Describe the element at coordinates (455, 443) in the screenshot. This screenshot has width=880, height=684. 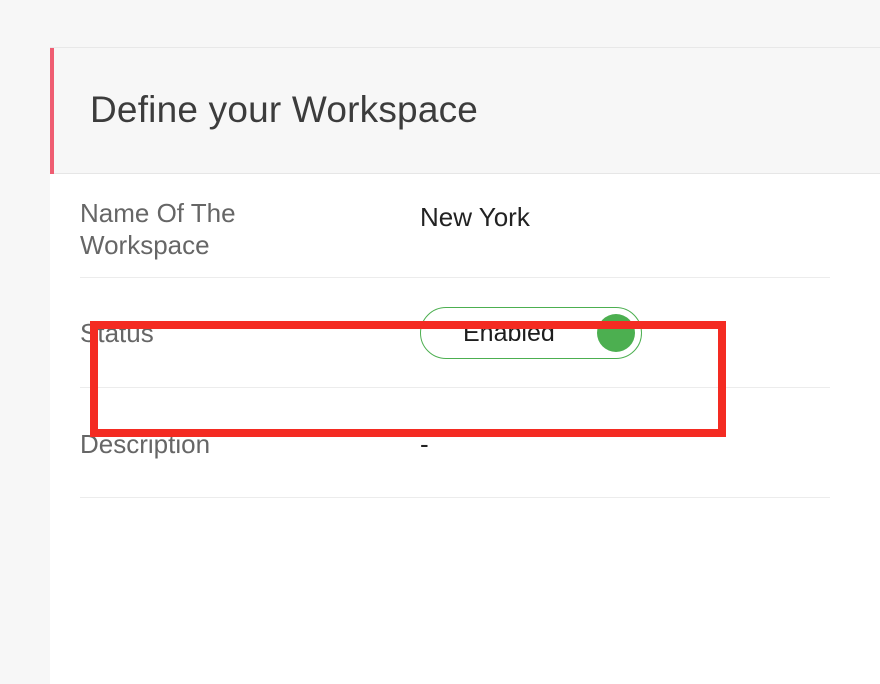
I see `description-row: Description -` at that location.